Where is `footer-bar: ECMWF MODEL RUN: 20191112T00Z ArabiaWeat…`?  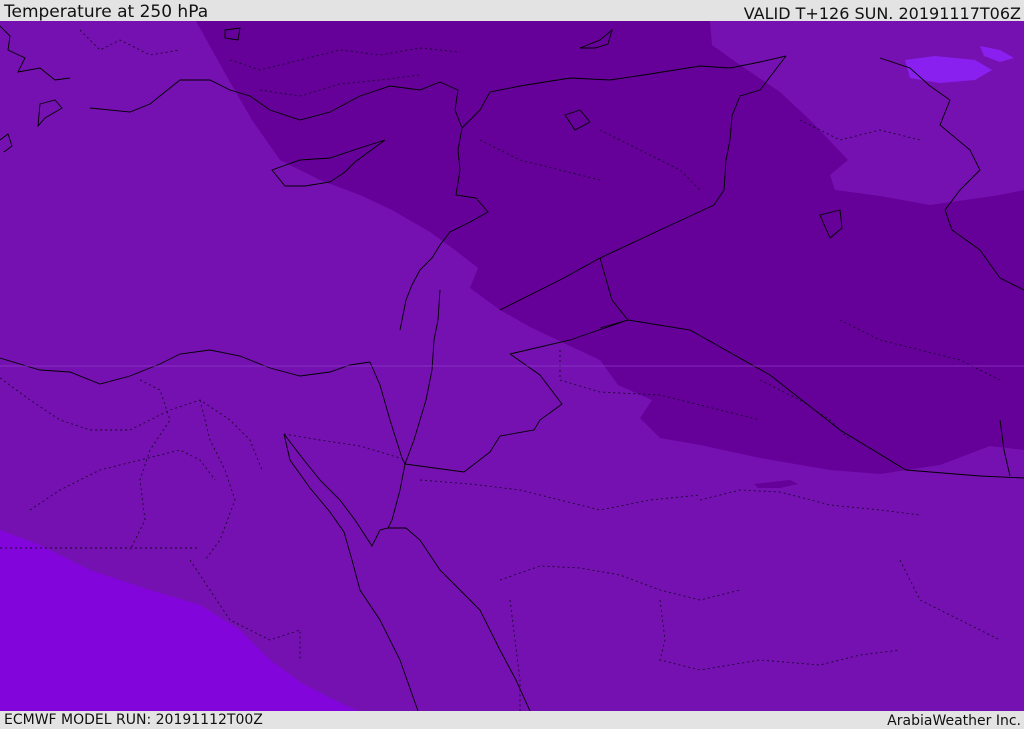 footer-bar: ECMWF MODEL RUN: 20191112T00Z ArabiaWeat… is located at coordinates (512, 720).